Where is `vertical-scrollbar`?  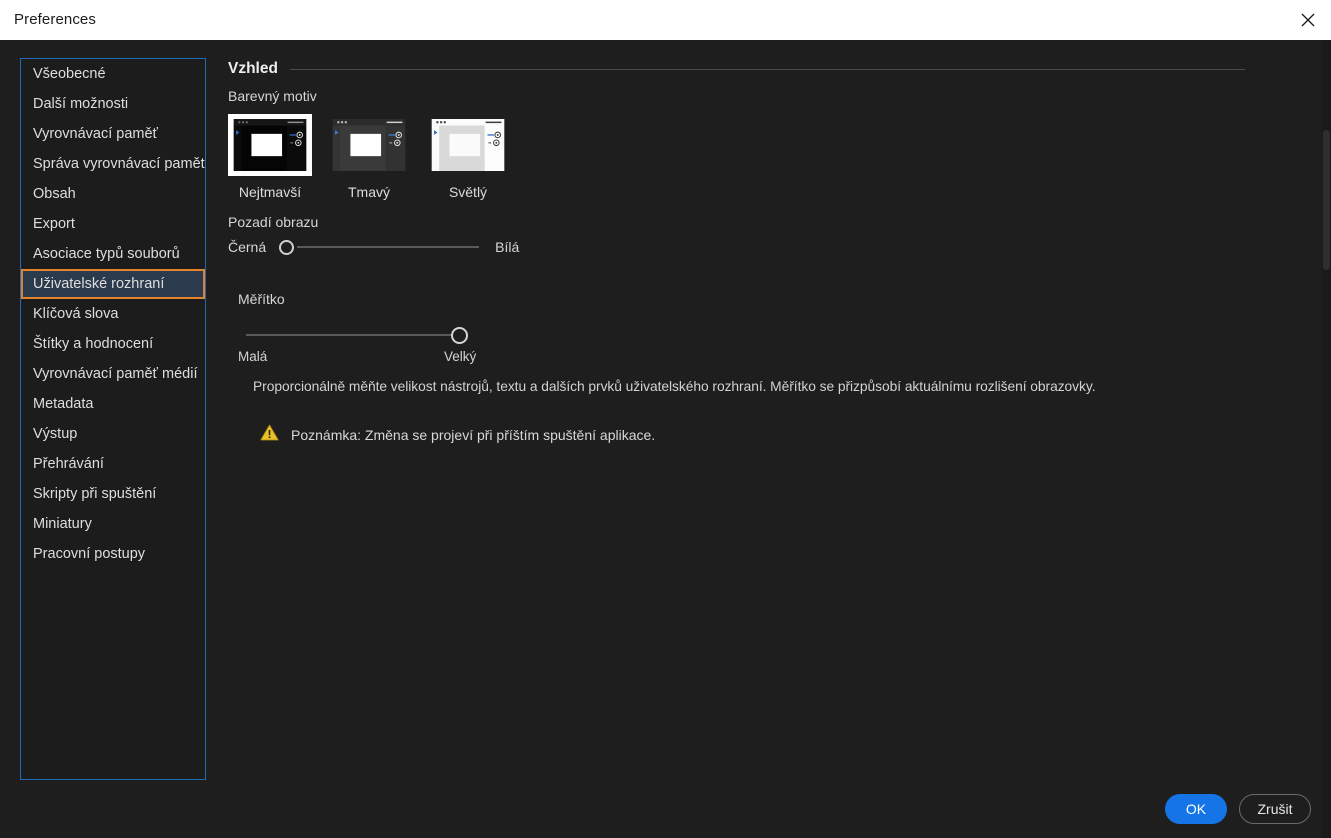
vertical-scrollbar is located at coordinates (1326, 439).